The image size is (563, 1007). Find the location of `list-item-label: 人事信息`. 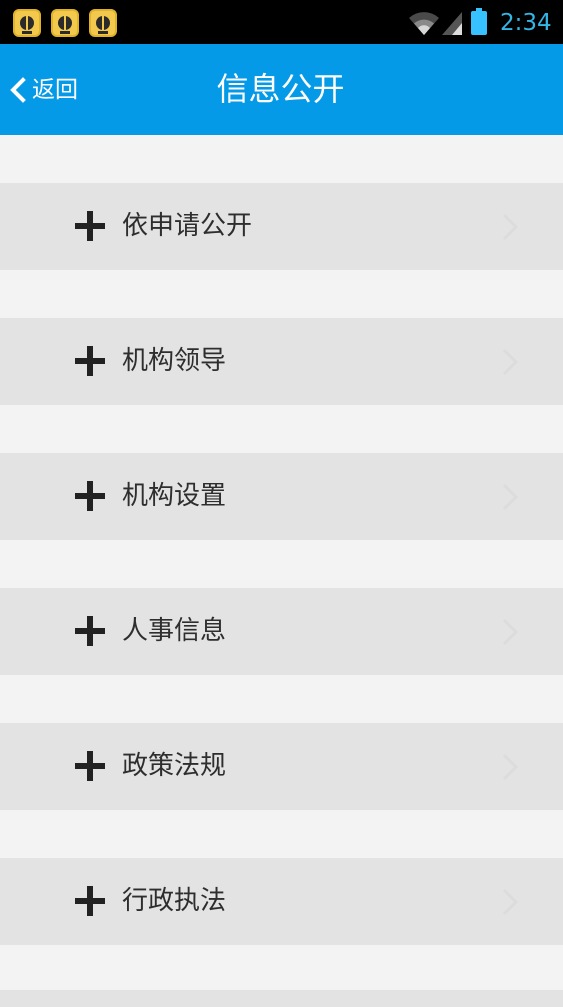

list-item-label: 人事信息 is located at coordinates (174, 631).